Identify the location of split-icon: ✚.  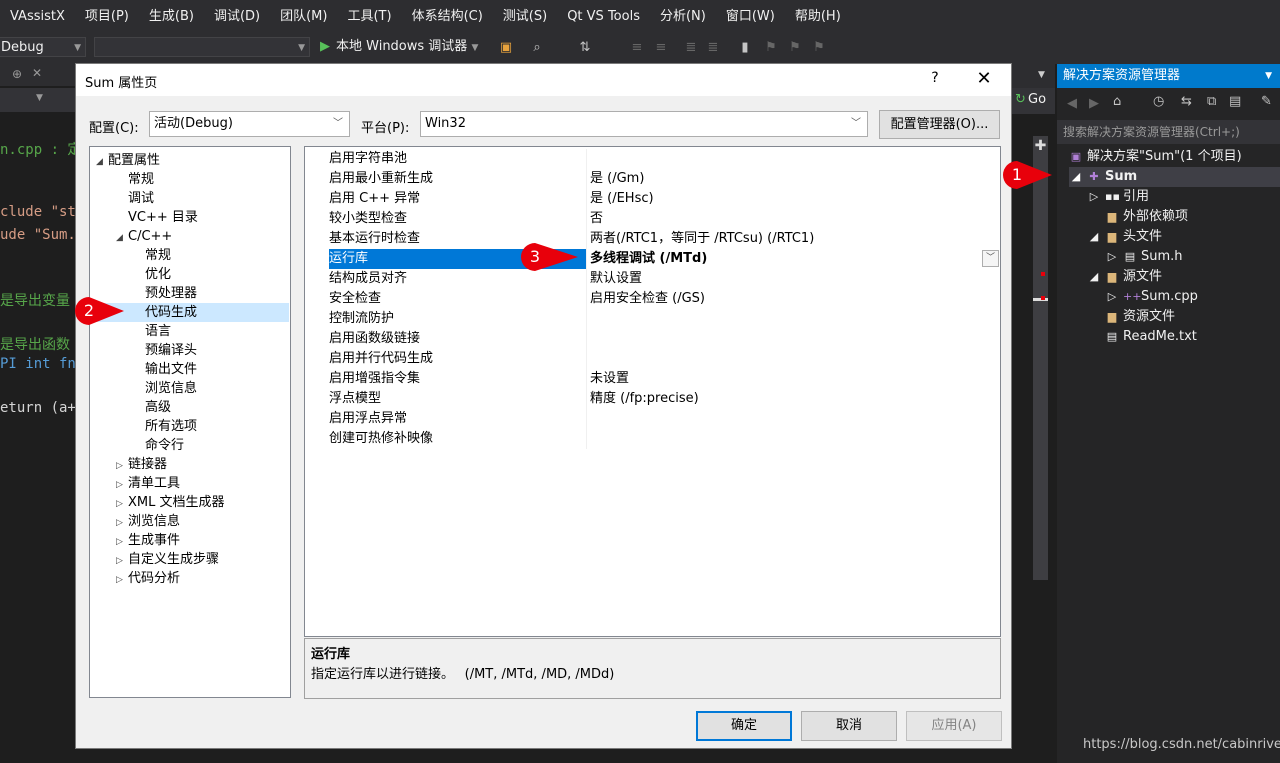
(1040, 146).